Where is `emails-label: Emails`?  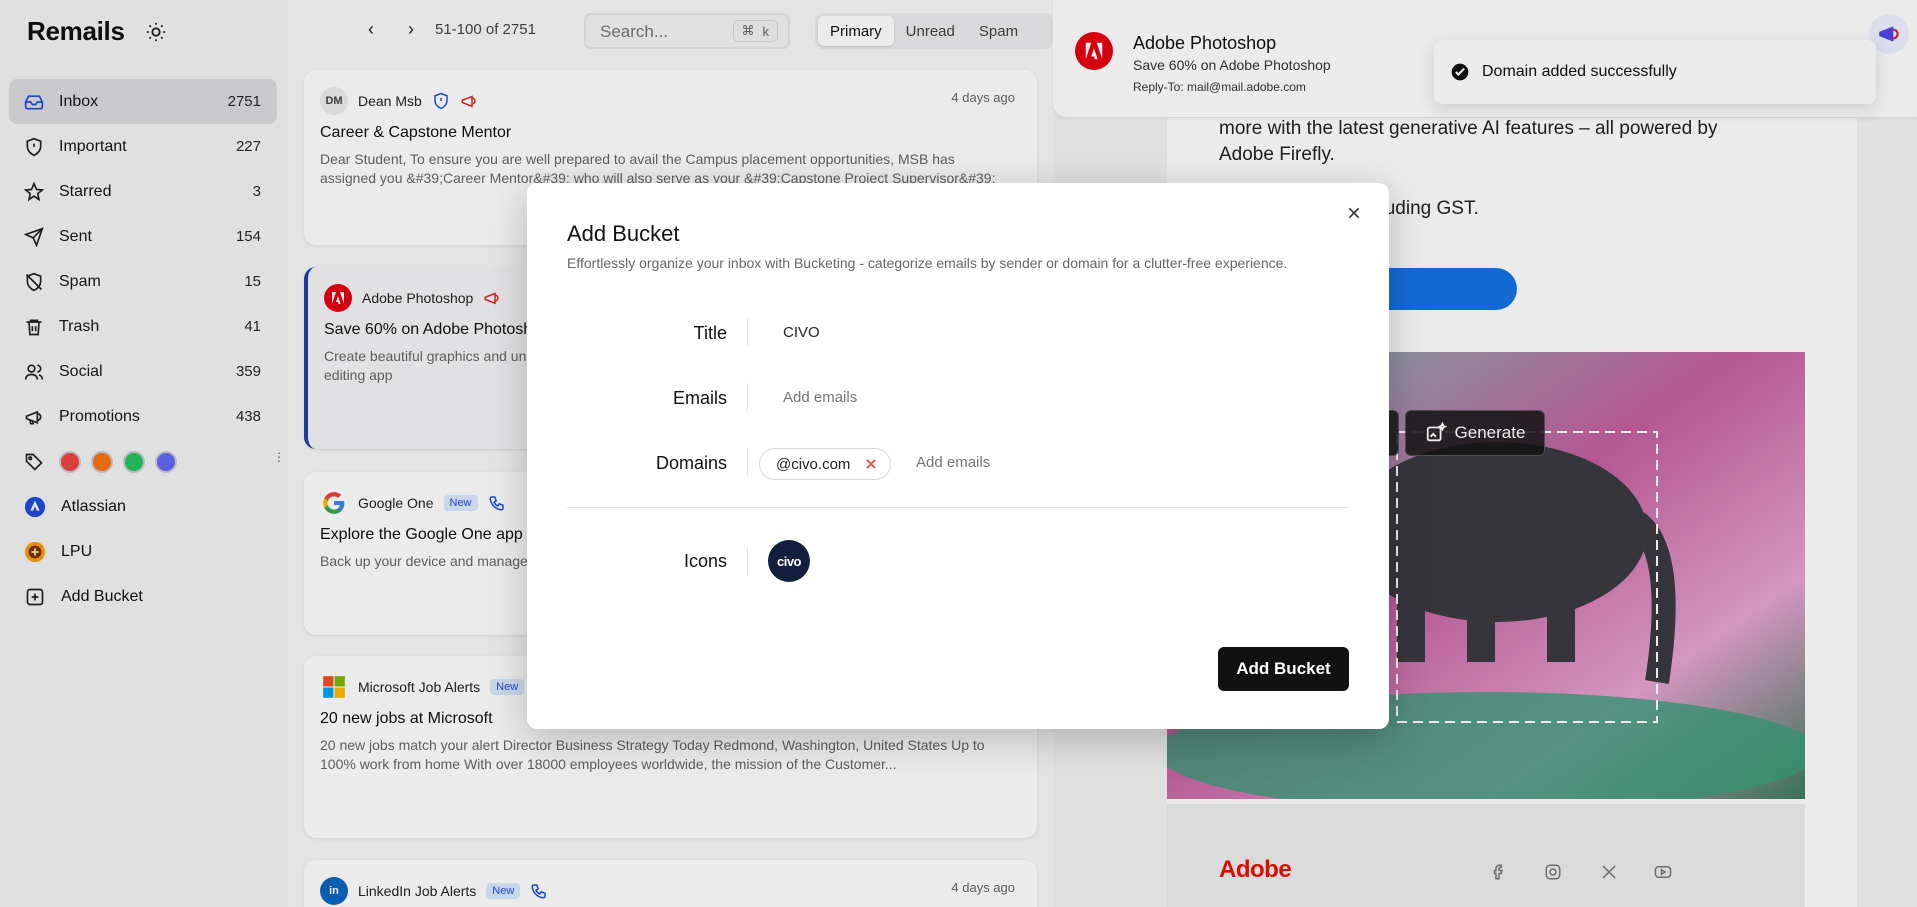
emails-label: Emails is located at coordinates (699, 398).